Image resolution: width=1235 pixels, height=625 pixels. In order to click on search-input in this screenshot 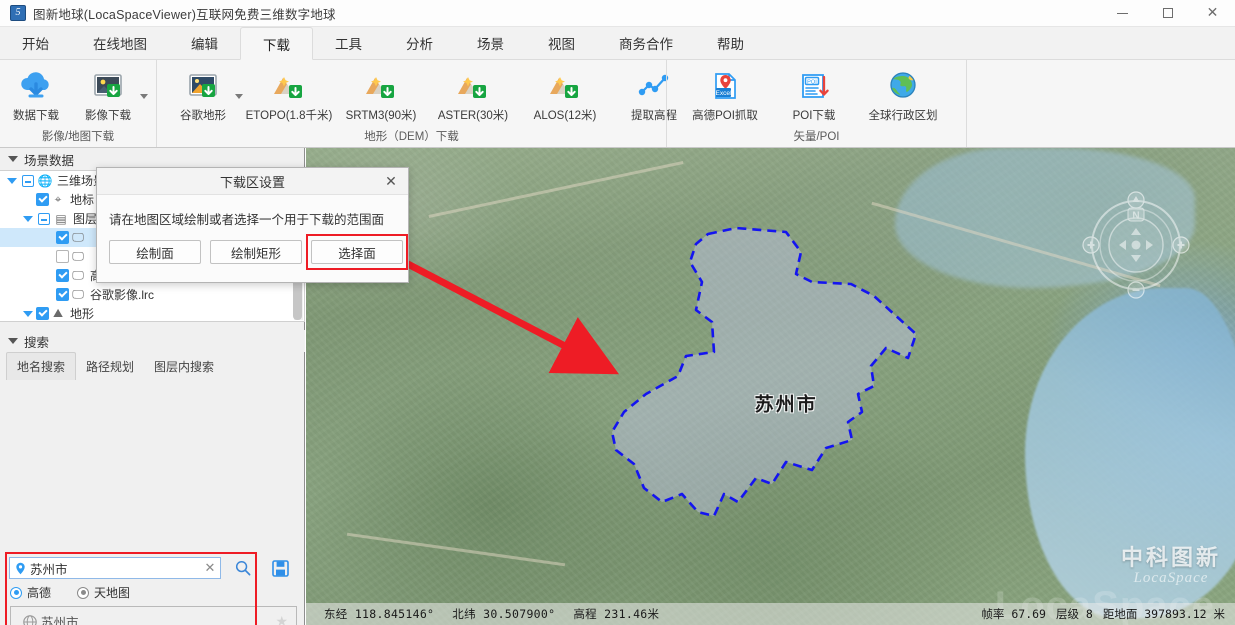, I will do `click(115, 568)`.